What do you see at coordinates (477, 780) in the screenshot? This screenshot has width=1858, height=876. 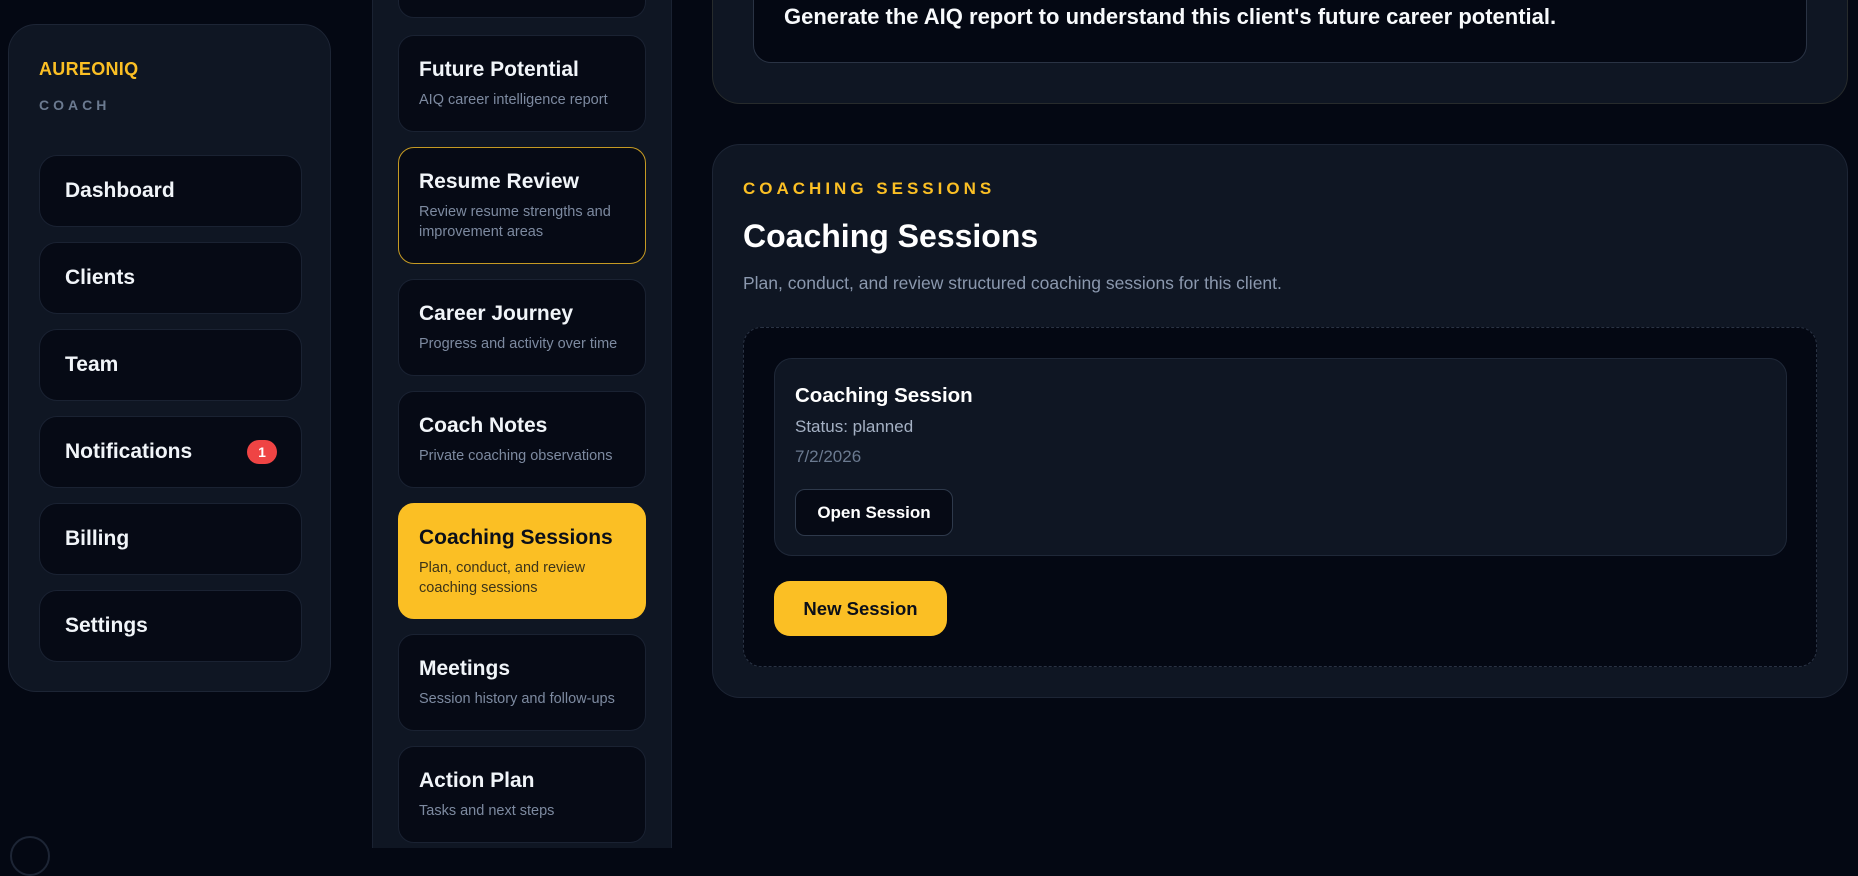 I see `section-card-title: Action Plan` at bounding box center [477, 780].